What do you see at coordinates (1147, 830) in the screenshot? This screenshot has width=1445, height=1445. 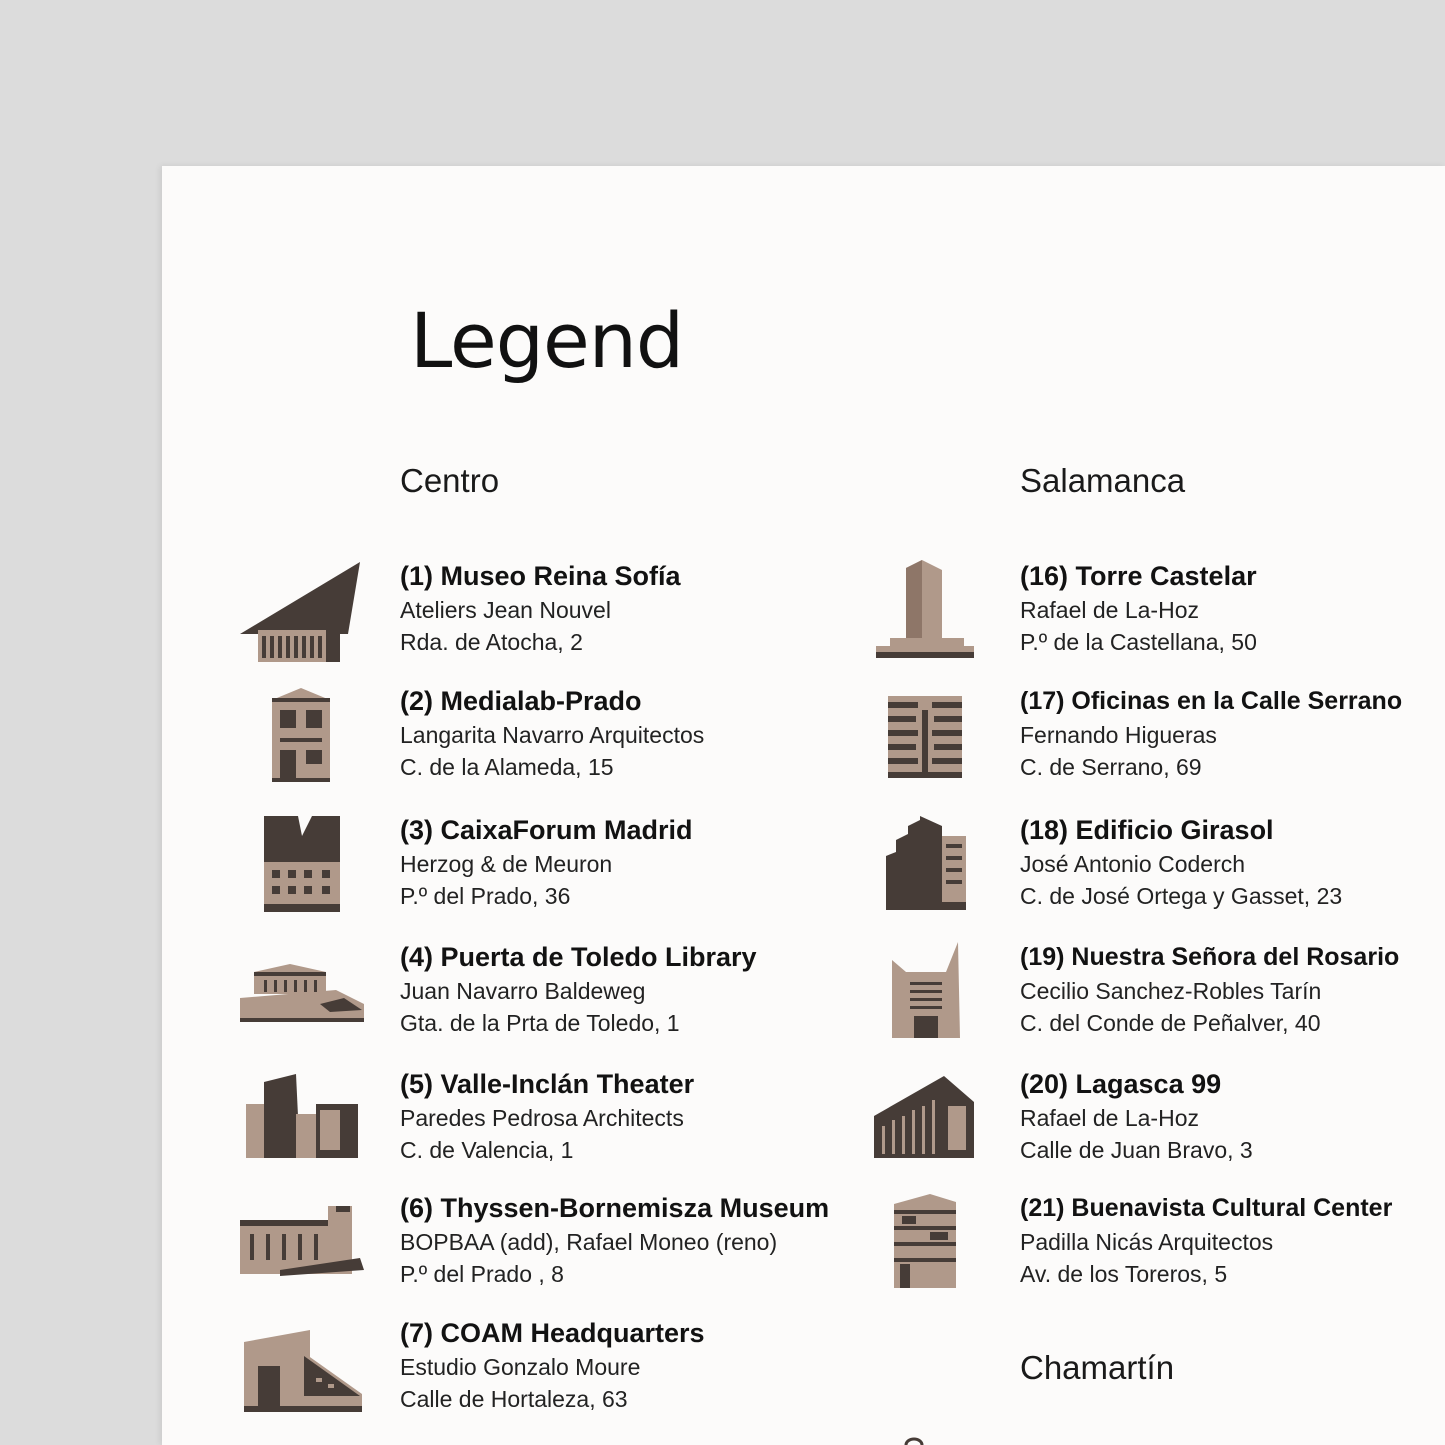 I see `entry-name: (18) Edificio Girasol` at bounding box center [1147, 830].